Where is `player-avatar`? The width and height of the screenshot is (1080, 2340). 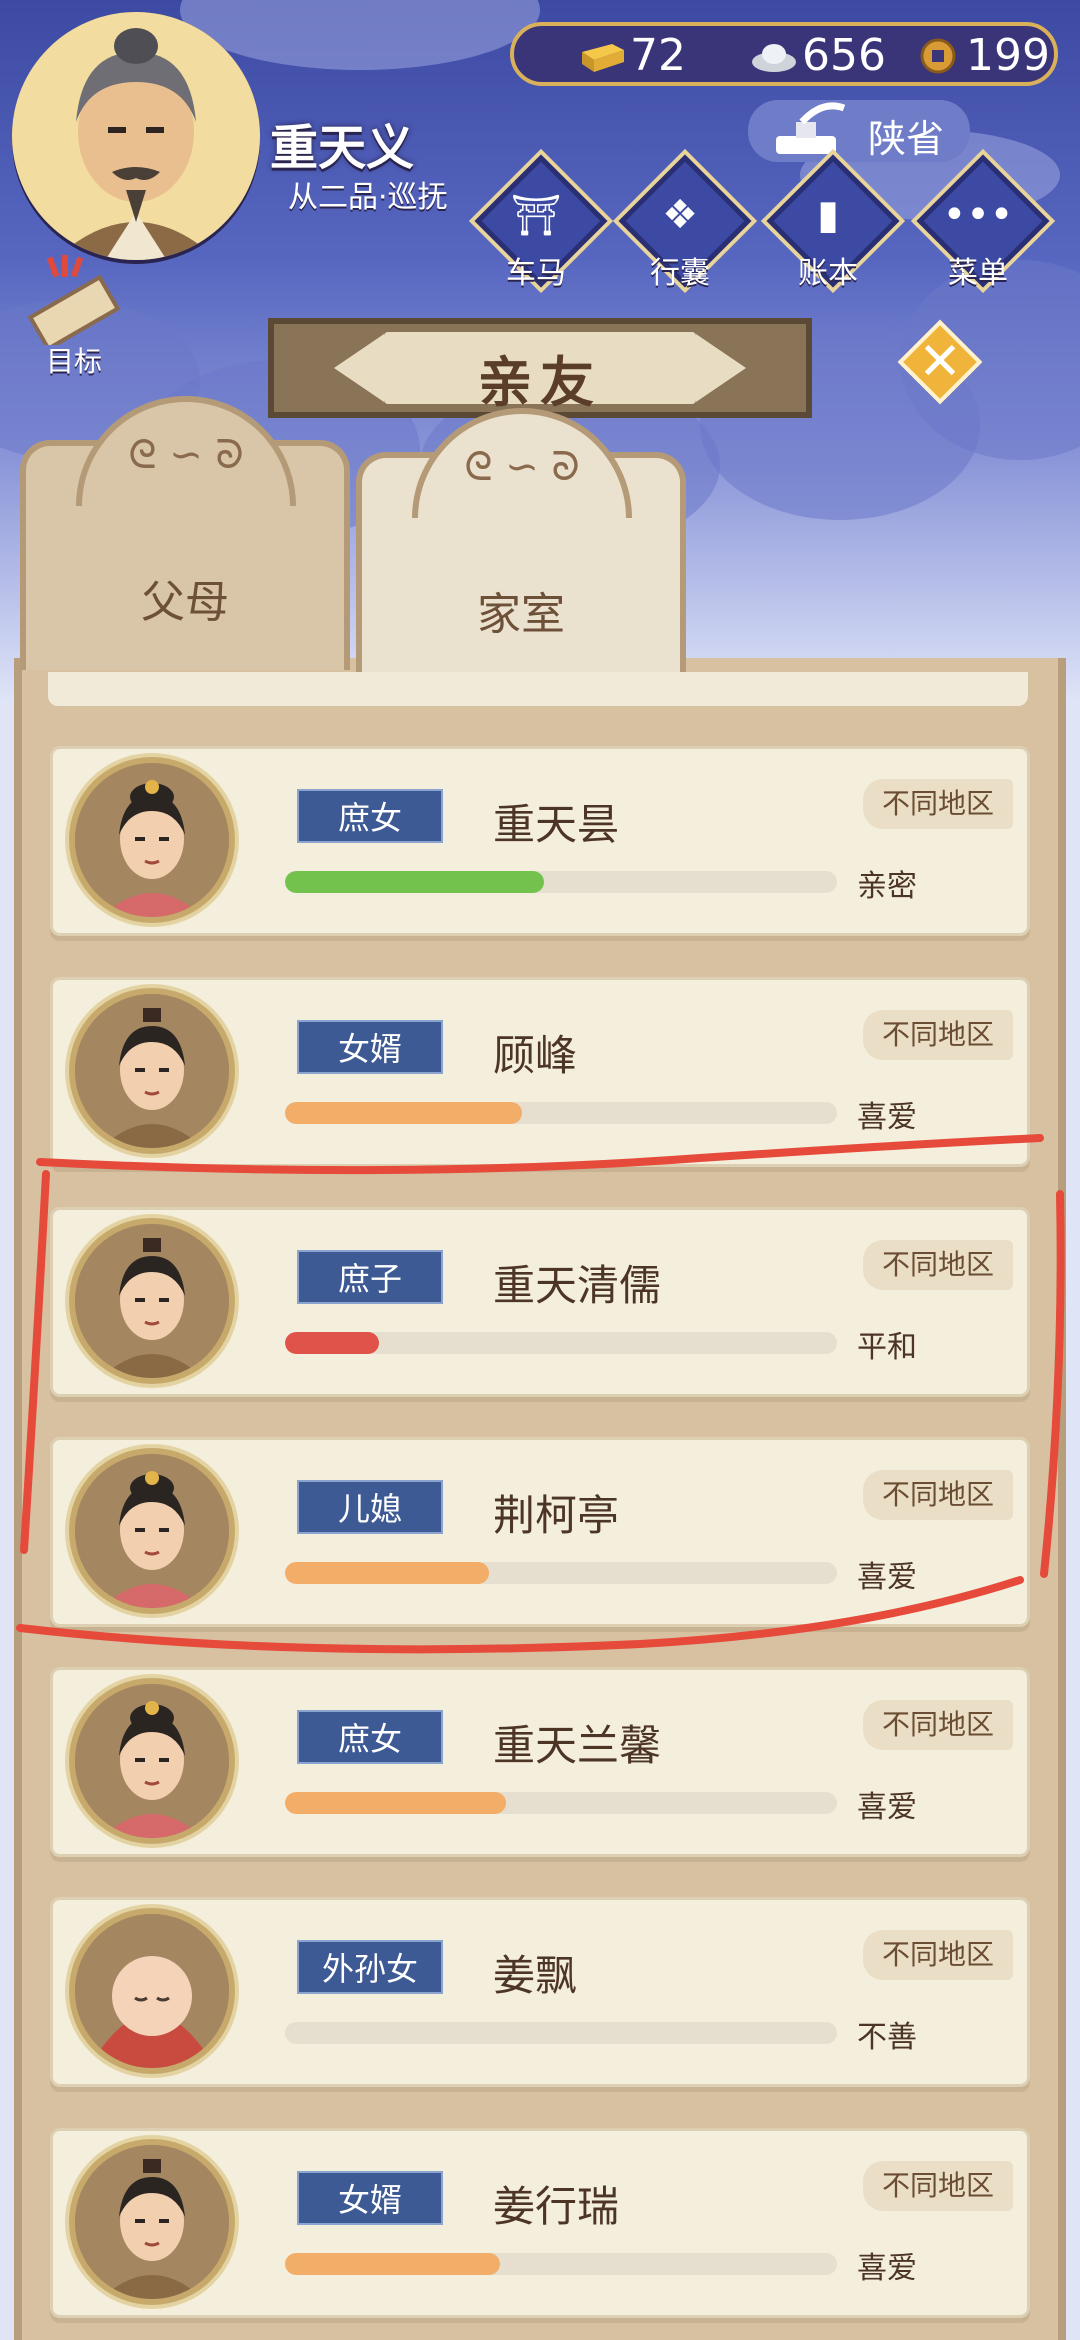
player-avatar is located at coordinates (136, 136).